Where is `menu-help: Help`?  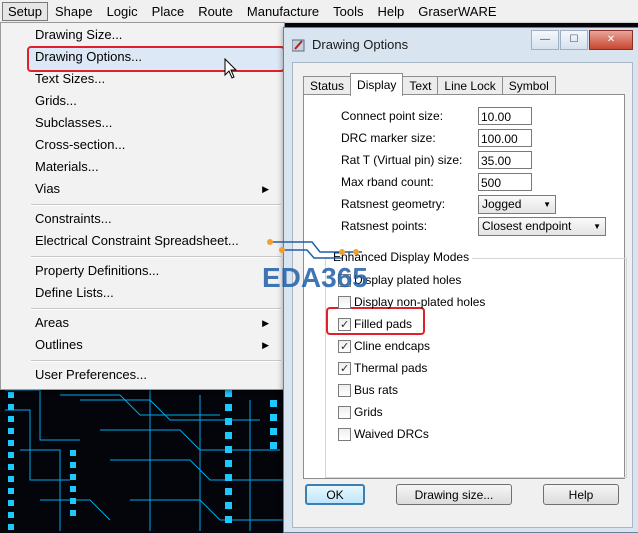
menu-help: Help is located at coordinates (391, 11).